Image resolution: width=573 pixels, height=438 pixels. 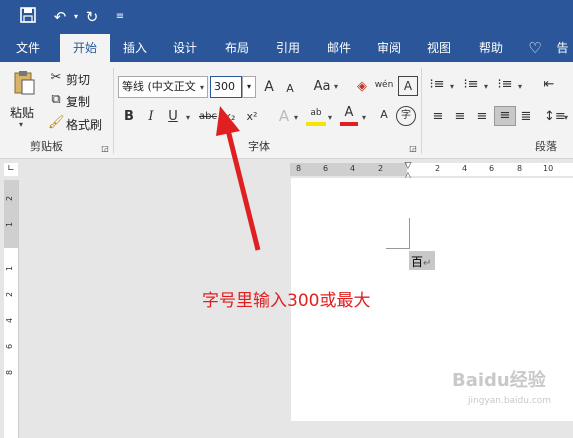 What do you see at coordinates (286, 301) in the screenshot?
I see `annotation-text: 字号里输入300或最大` at bounding box center [286, 301].